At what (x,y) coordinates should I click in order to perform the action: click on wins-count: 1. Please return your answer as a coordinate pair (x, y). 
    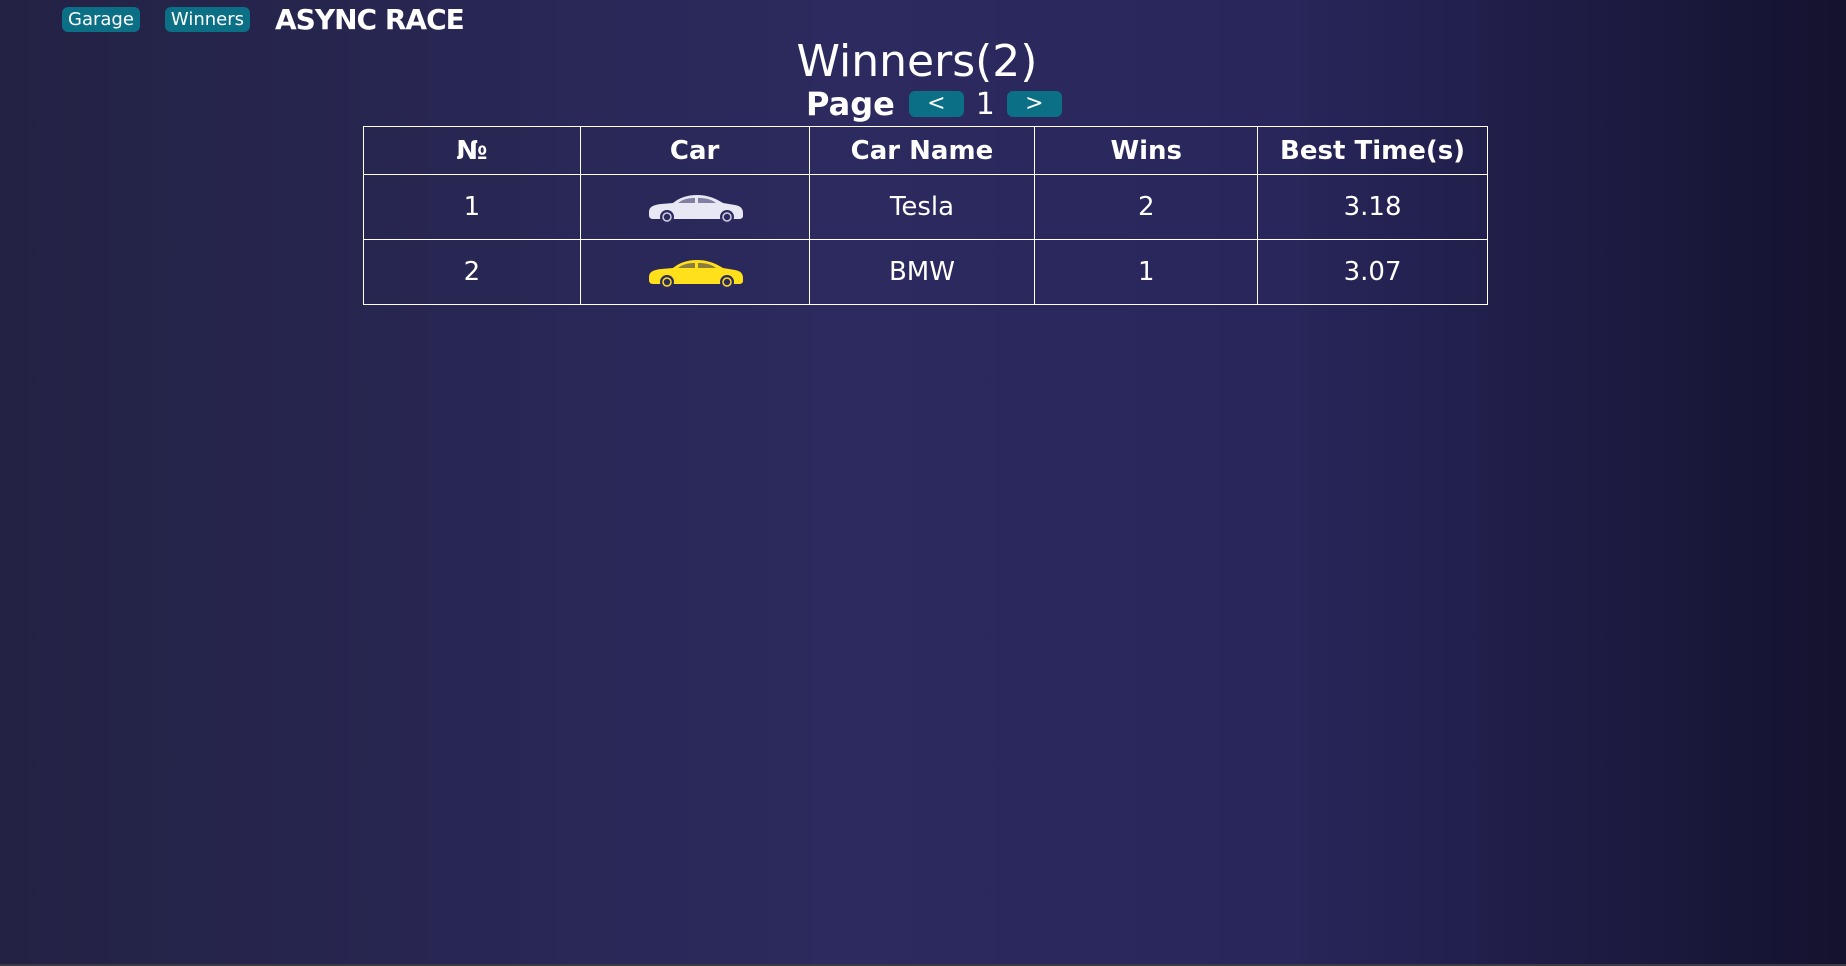
    Looking at the image, I should click on (1146, 272).